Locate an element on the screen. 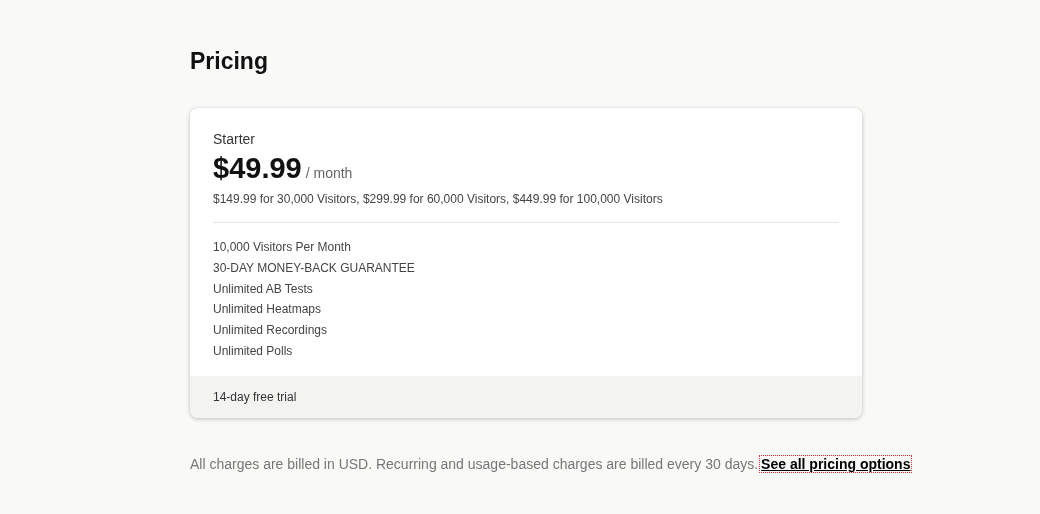 The width and height of the screenshot is (1040, 514). feature-item: Unlimited Polls is located at coordinates (253, 351).